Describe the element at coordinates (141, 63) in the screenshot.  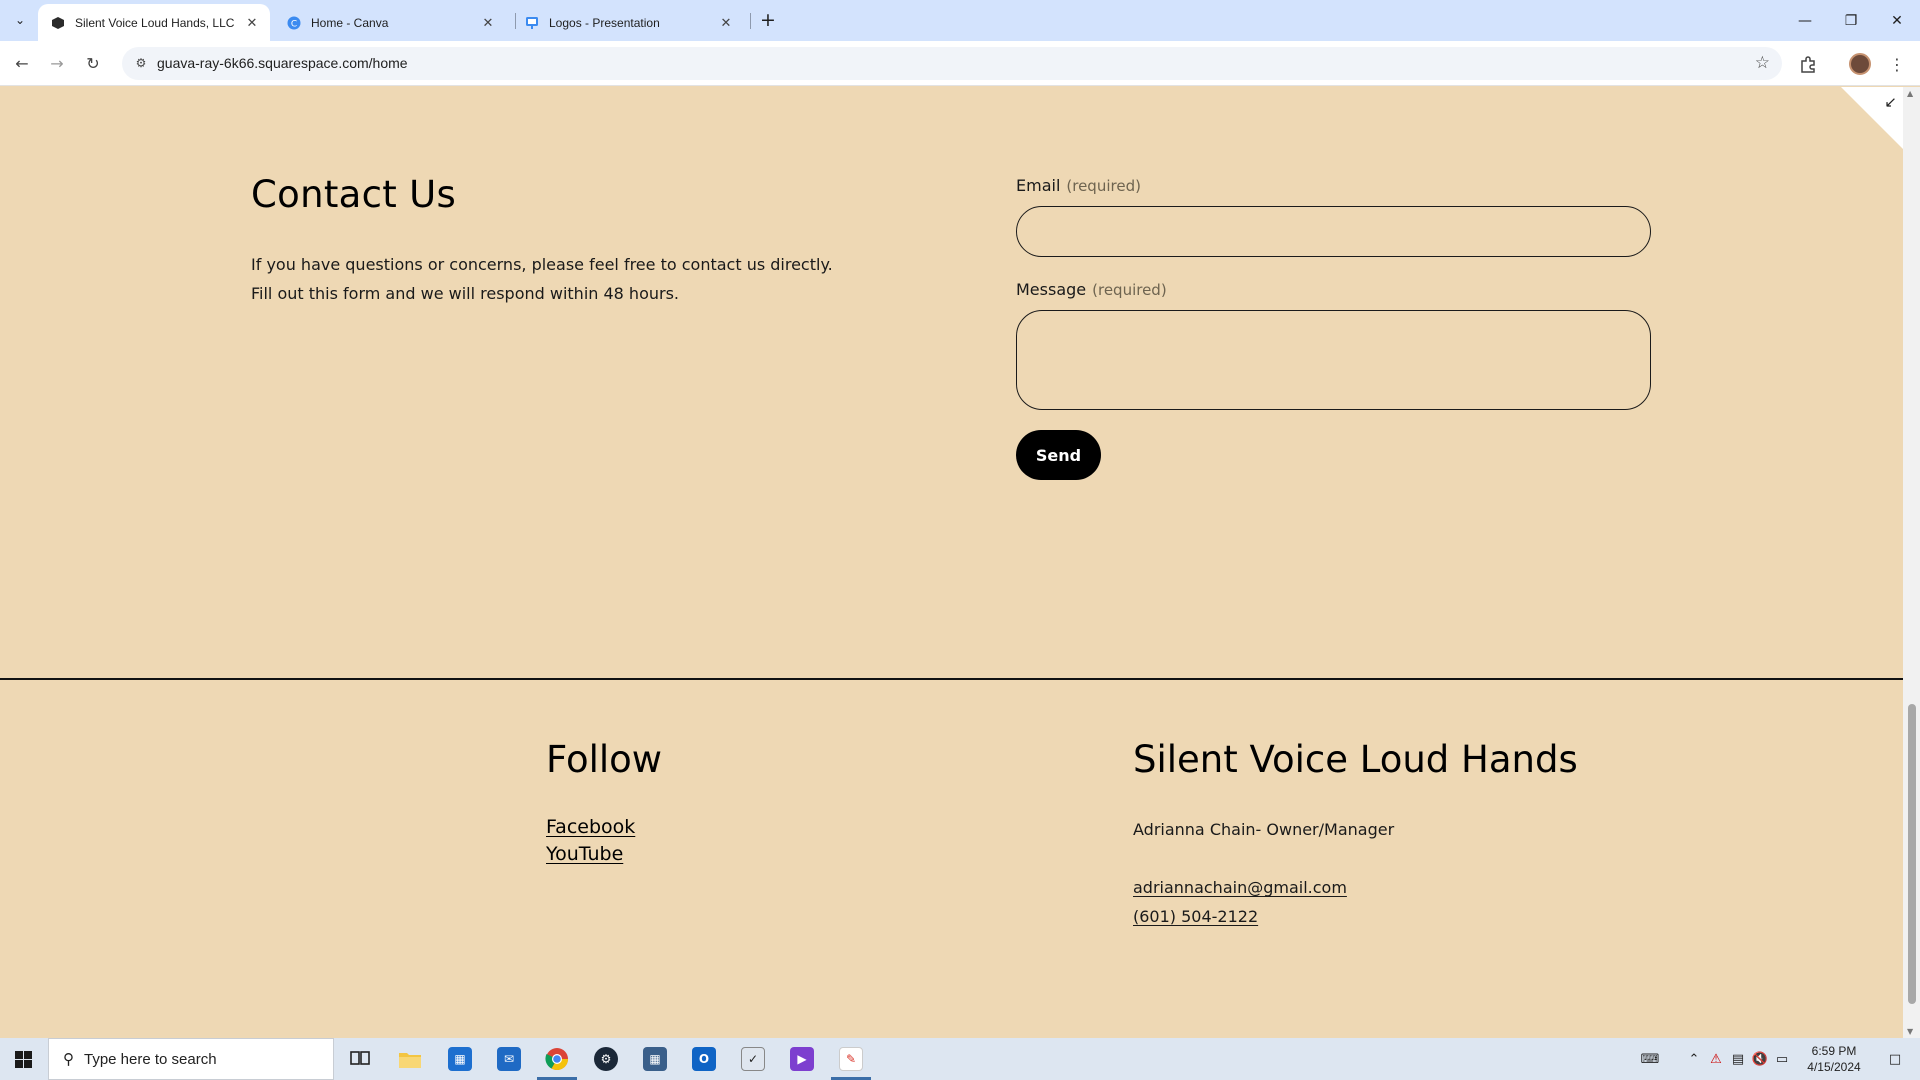
I see `site-info-icon: ⚙` at that location.